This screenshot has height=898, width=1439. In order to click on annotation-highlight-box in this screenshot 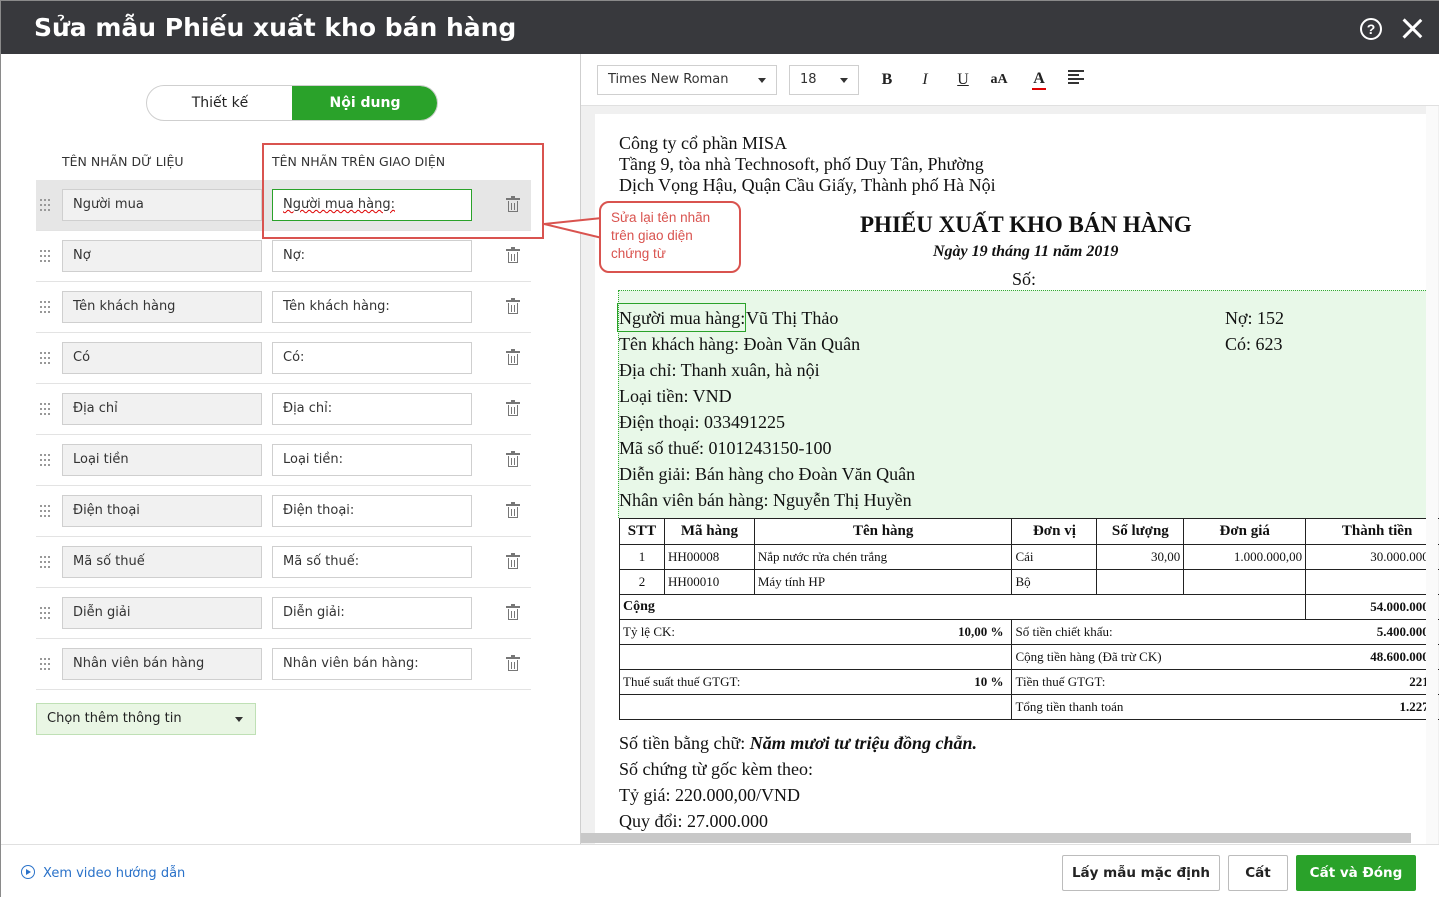, I will do `click(403, 191)`.